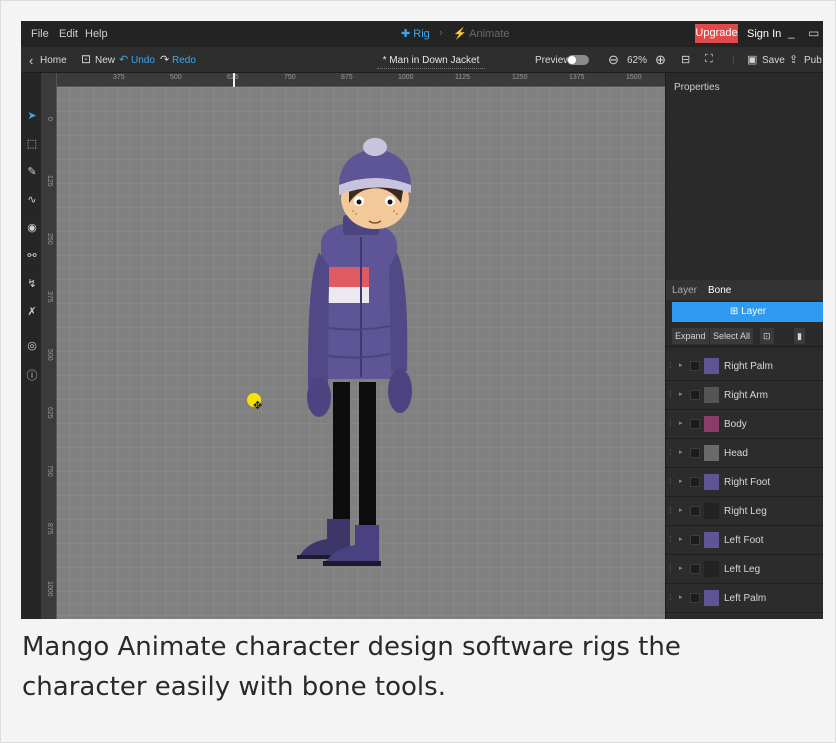 The width and height of the screenshot is (836, 743). I want to click on layer-row: ⁞ ▸ Right Palm, so click(744, 366).